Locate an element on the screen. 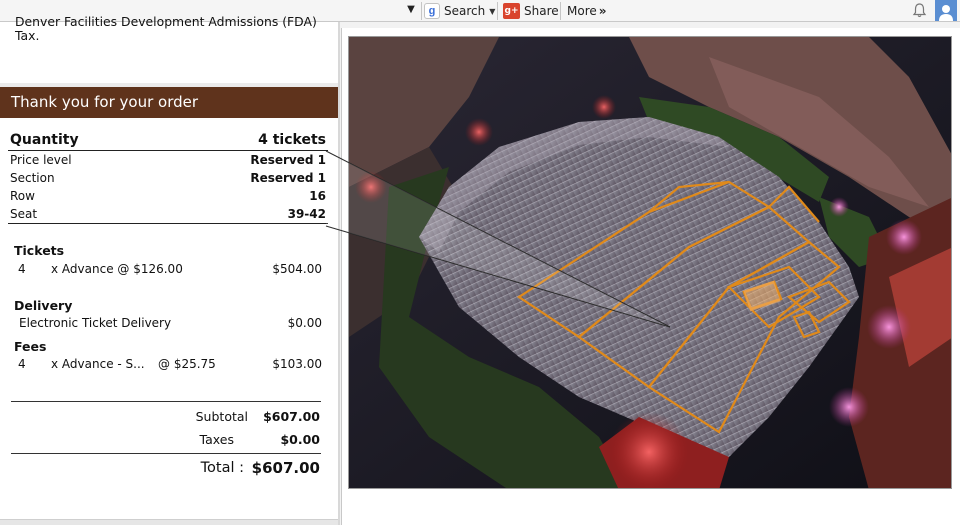 The width and height of the screenshot is (960, 525). share-button: g+ Share is located at coordinates (531, 11).